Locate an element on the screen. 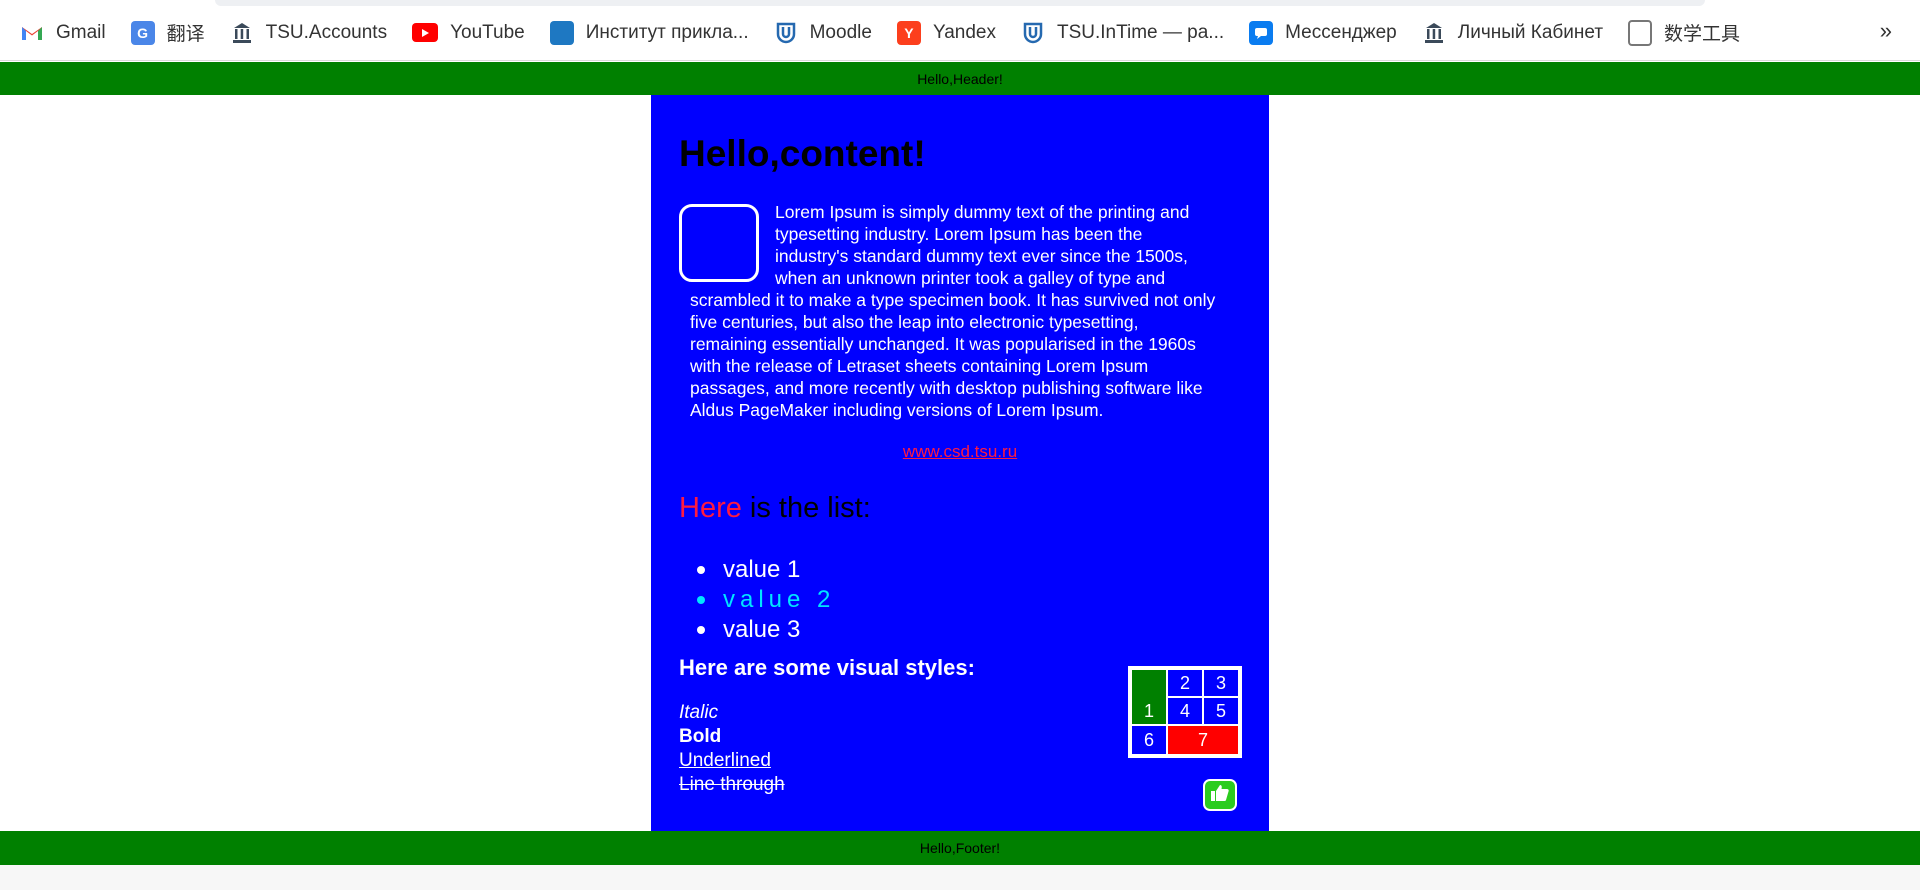  bookmark-label: Moodle is located at coordinates (840, 32).